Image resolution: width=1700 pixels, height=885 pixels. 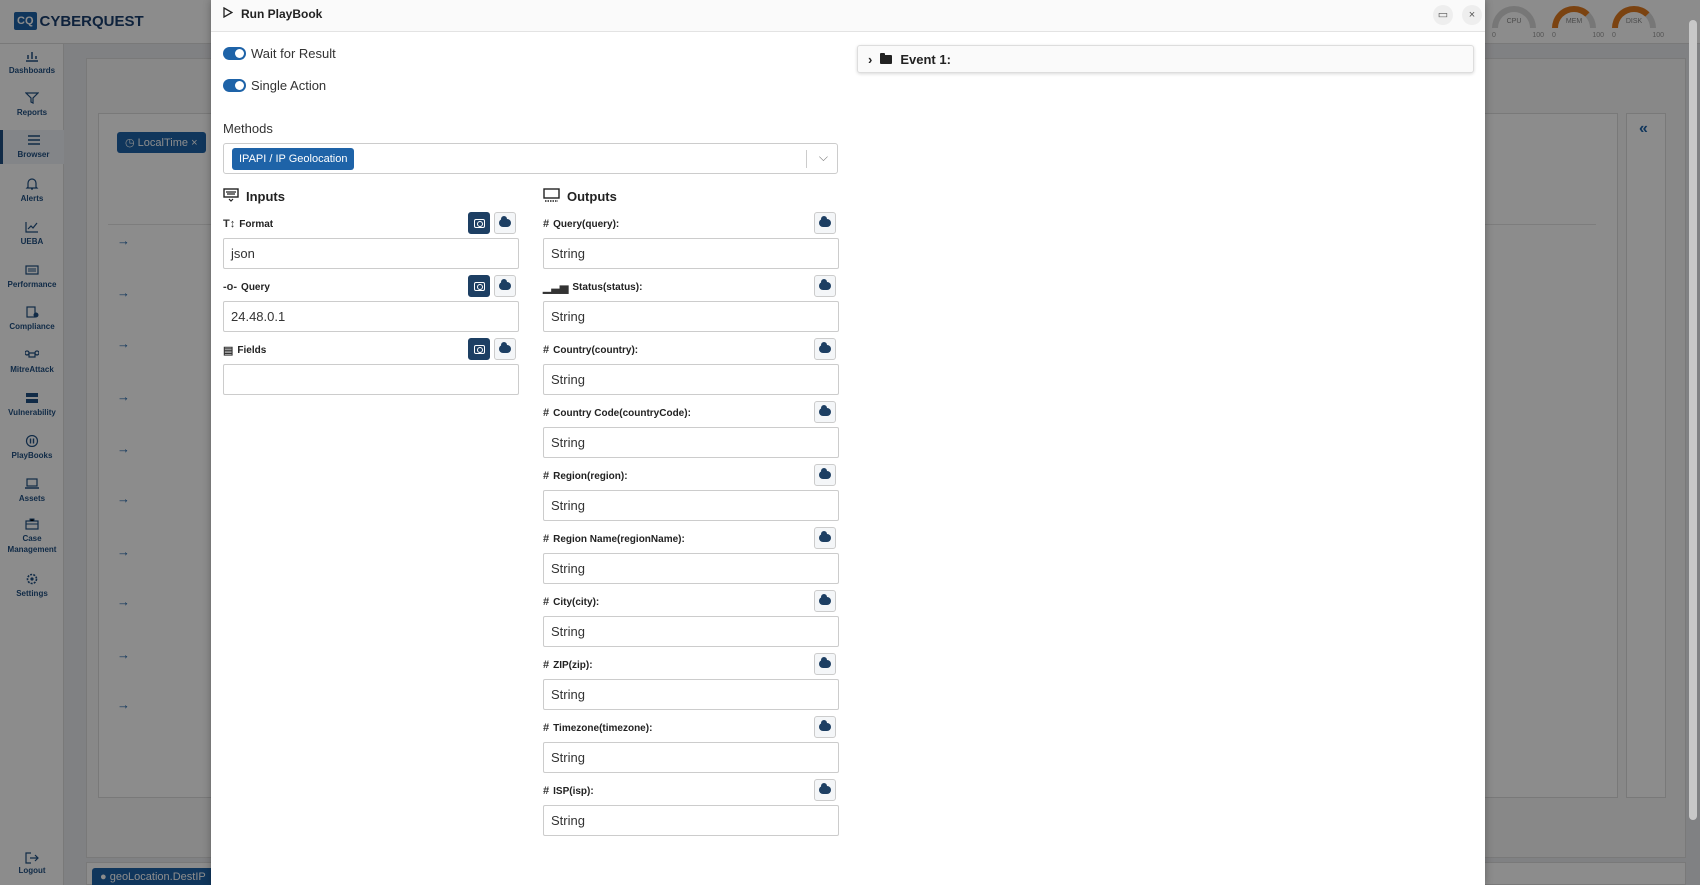 I want to click on fields-input, so click(x=371, y=379).